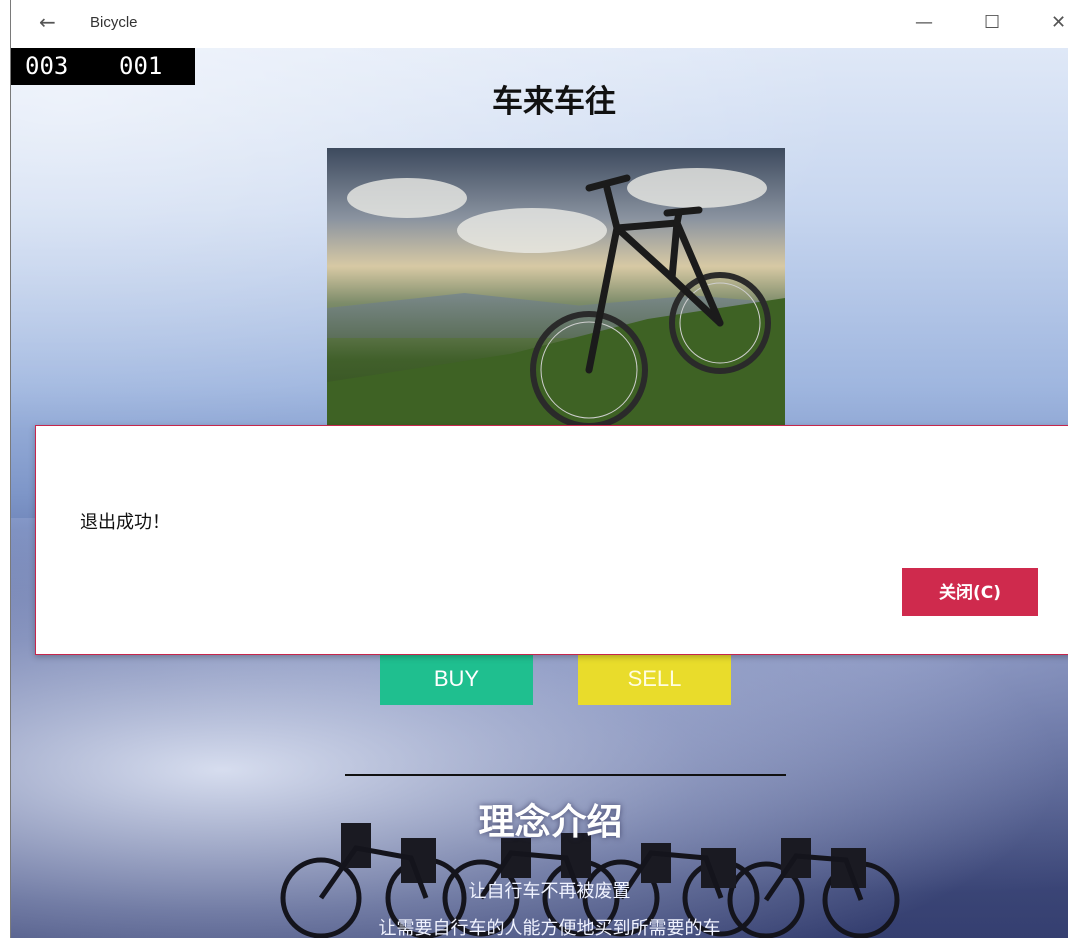 This screenshot has width=1068, height=938. Describe the element at coordinates (550, 822) in the screenshot. I see `section-title: 理念介绍` at that location.